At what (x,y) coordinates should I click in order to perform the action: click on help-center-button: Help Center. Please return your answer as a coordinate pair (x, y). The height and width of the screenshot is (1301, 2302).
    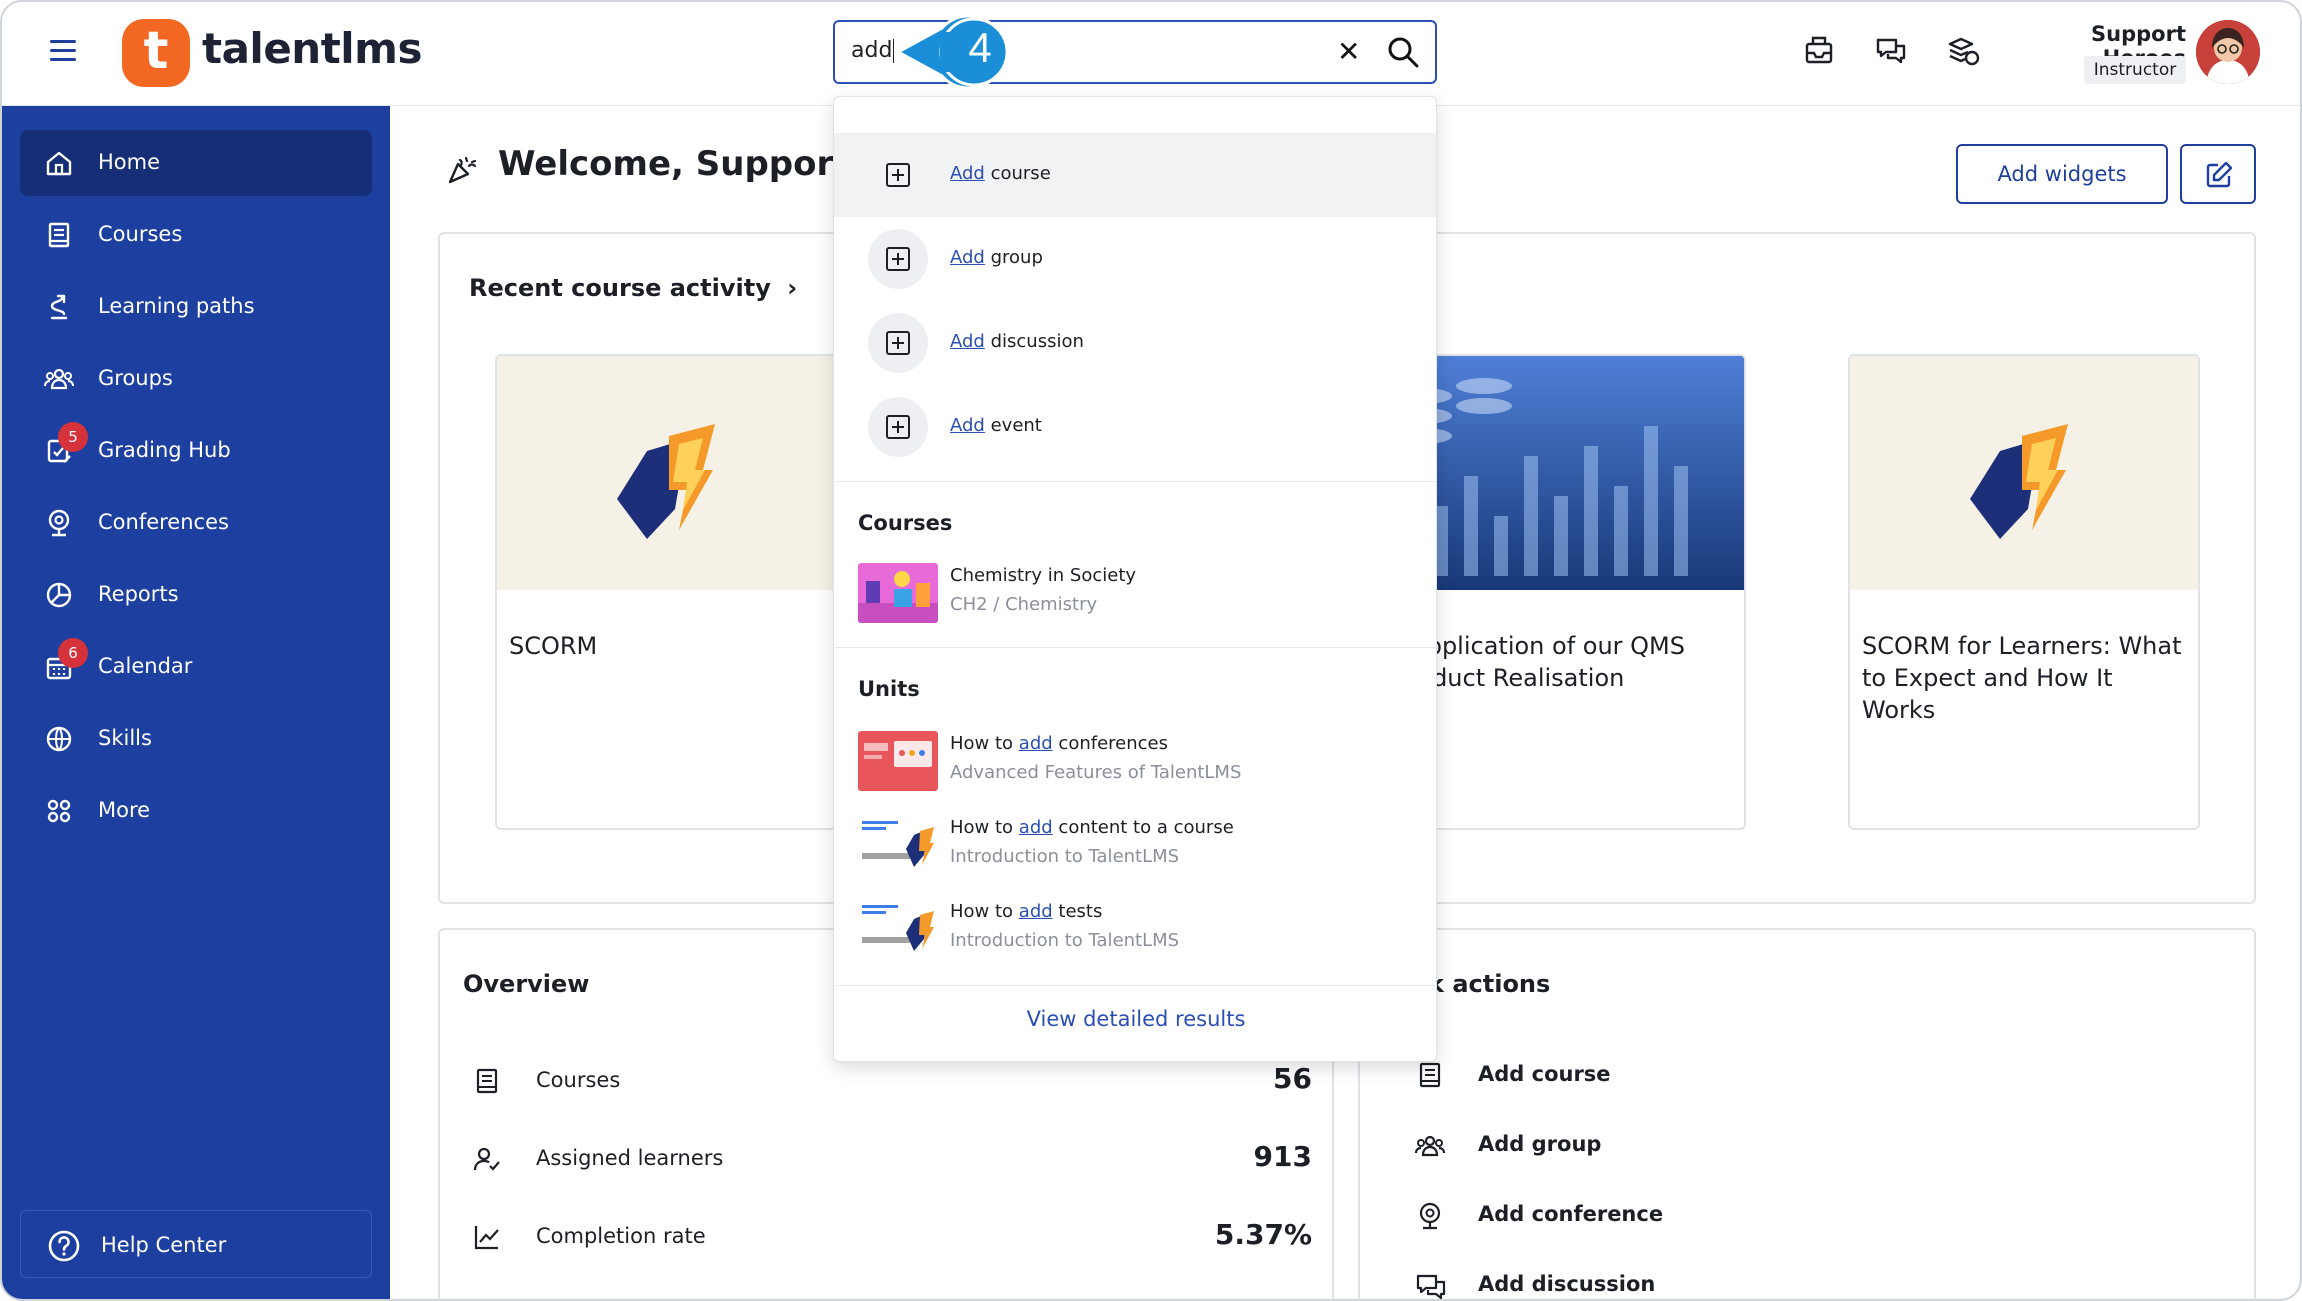
    Looking at the image, I should click on (196, 1244).